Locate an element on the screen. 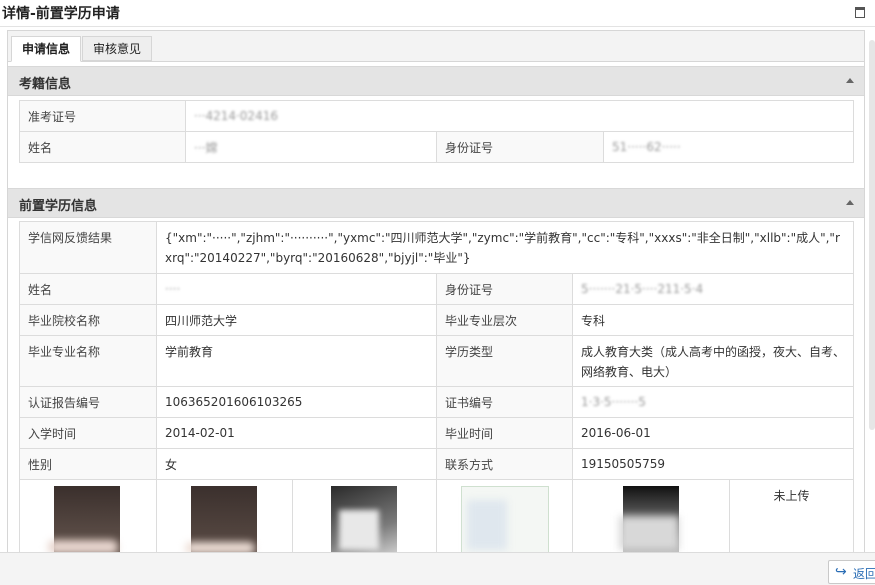 Image resolution: width=875 pixels, height=585 pixels. major-value: 学前教育 is located at coordinates (296, 361).